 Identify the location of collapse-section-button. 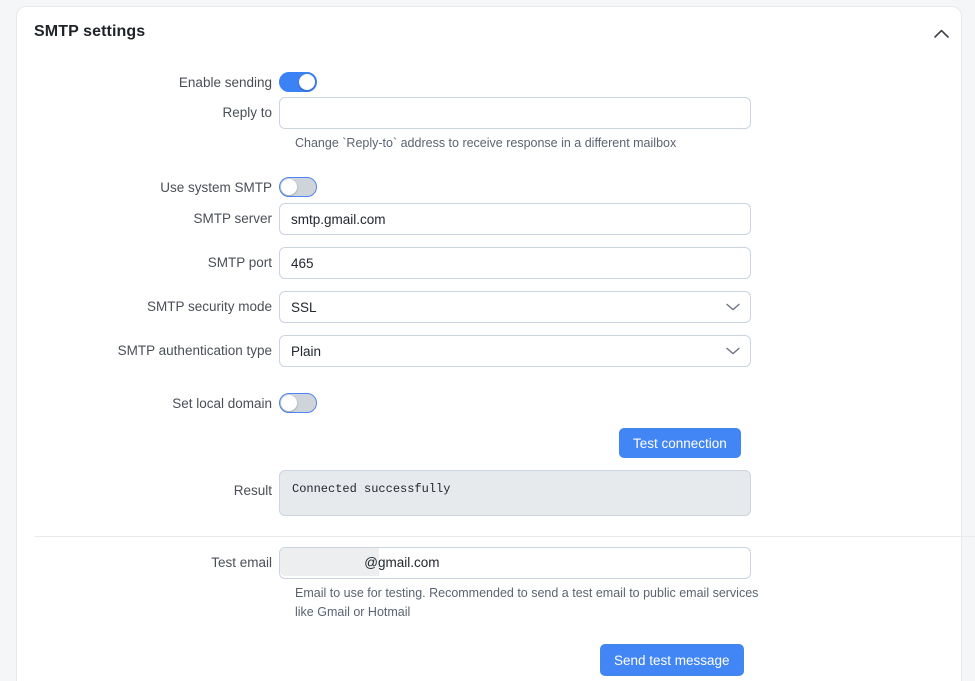
(941, 33).